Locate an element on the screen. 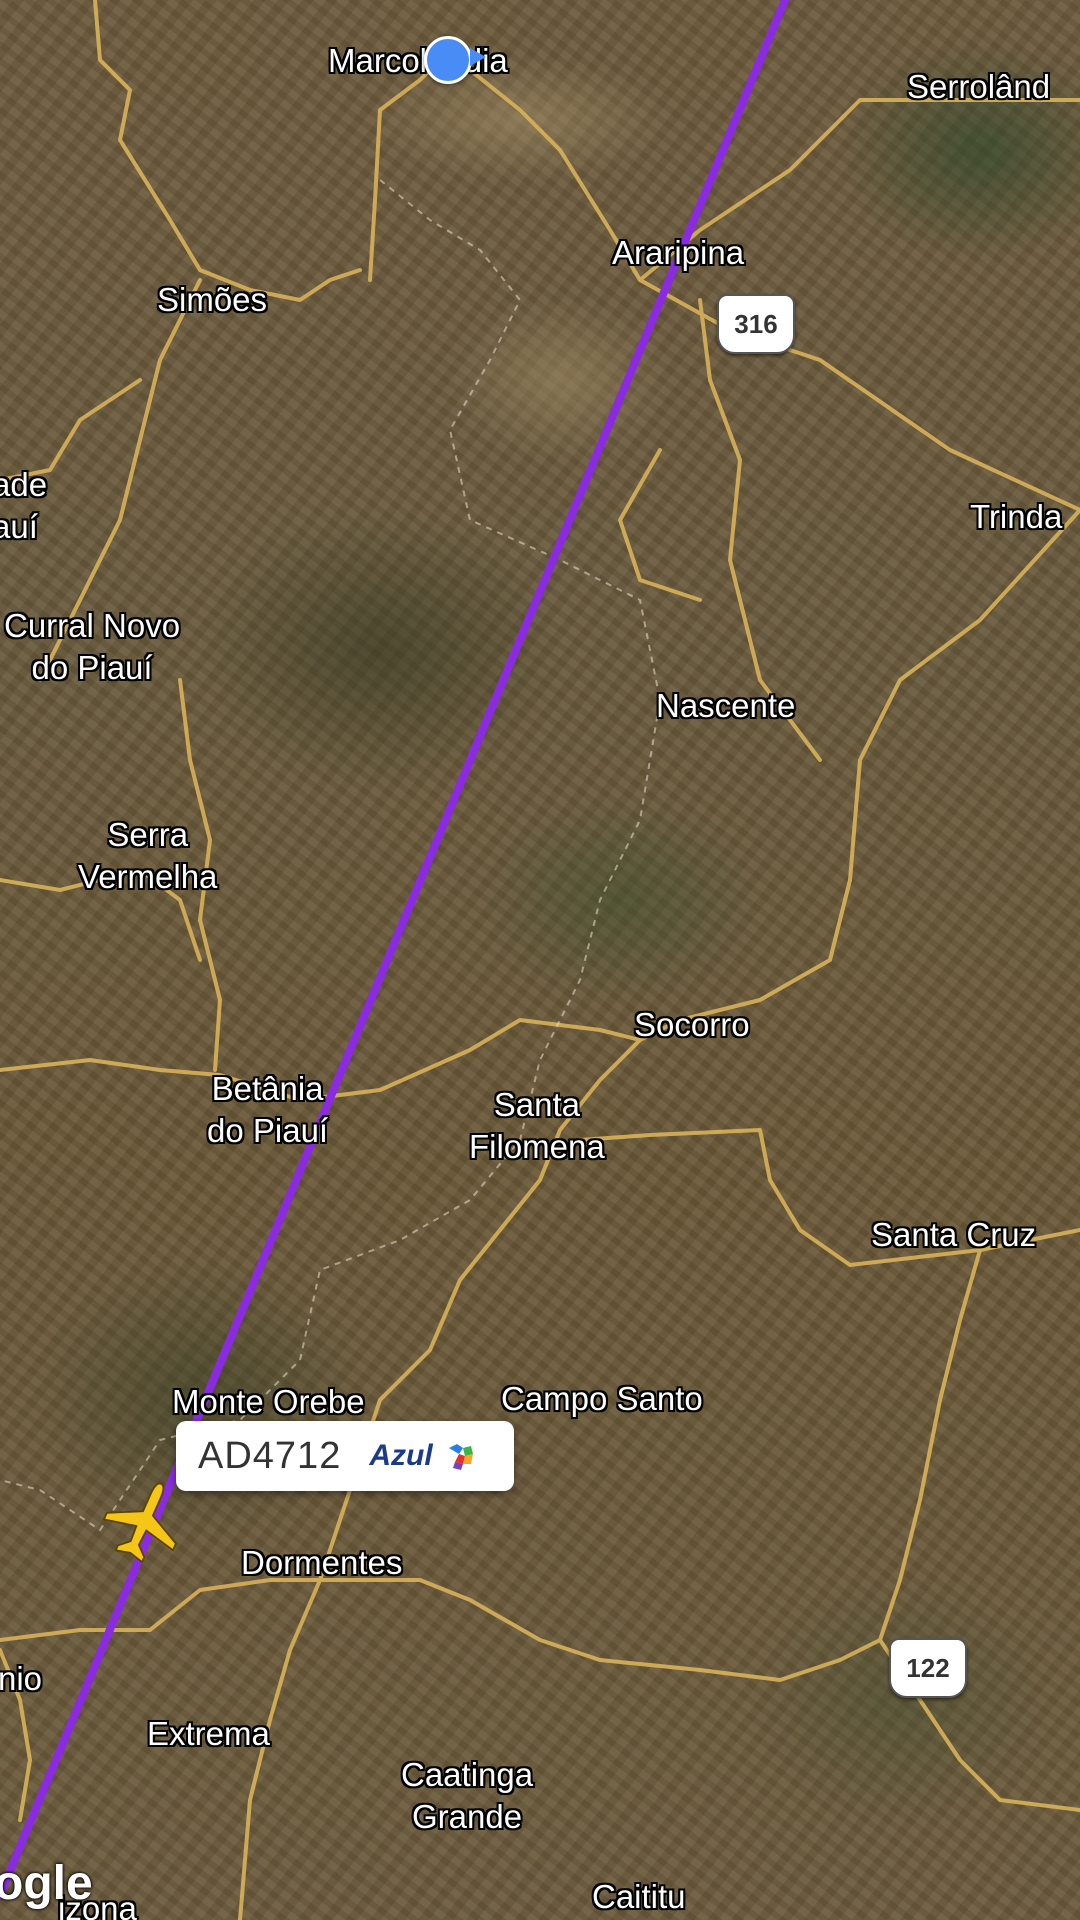  place-label-trindade: Trinda is located at coordinates (1016, 517).